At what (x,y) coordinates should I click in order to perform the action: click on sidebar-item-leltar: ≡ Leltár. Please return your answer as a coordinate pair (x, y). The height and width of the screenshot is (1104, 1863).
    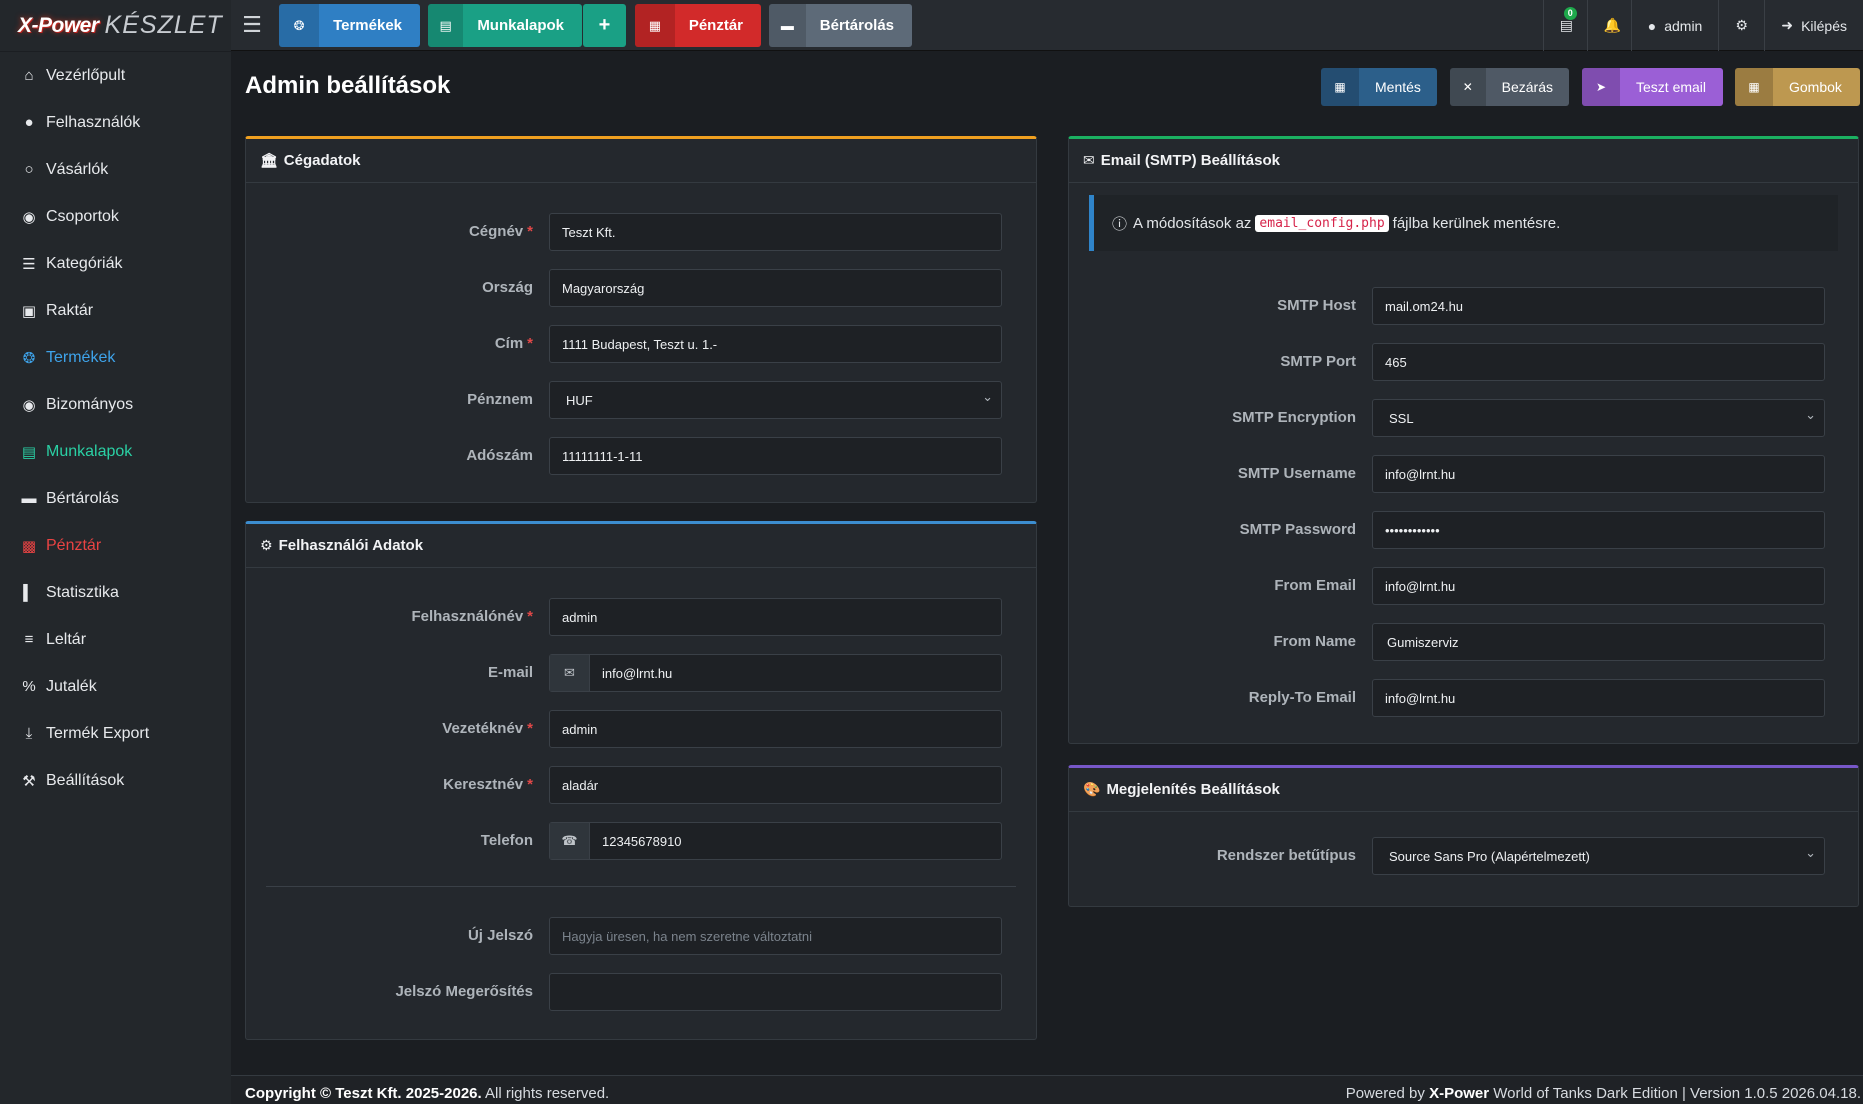
    Looking at the image, I should click on (115, 639).